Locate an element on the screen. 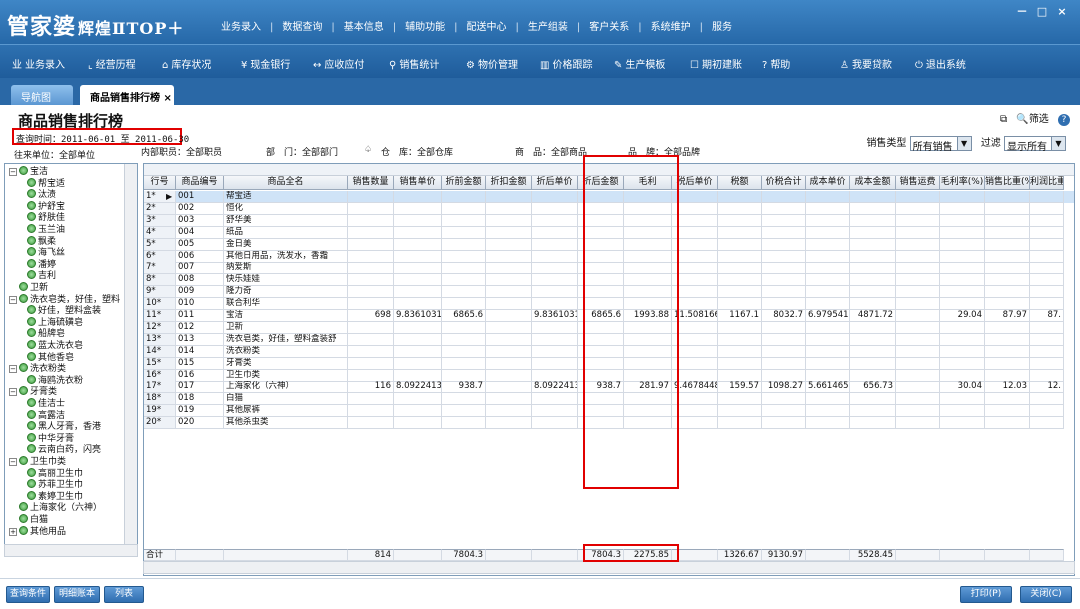 The image size is (1080, 609). column-header: 税额 is located at coordinates (740, 183).